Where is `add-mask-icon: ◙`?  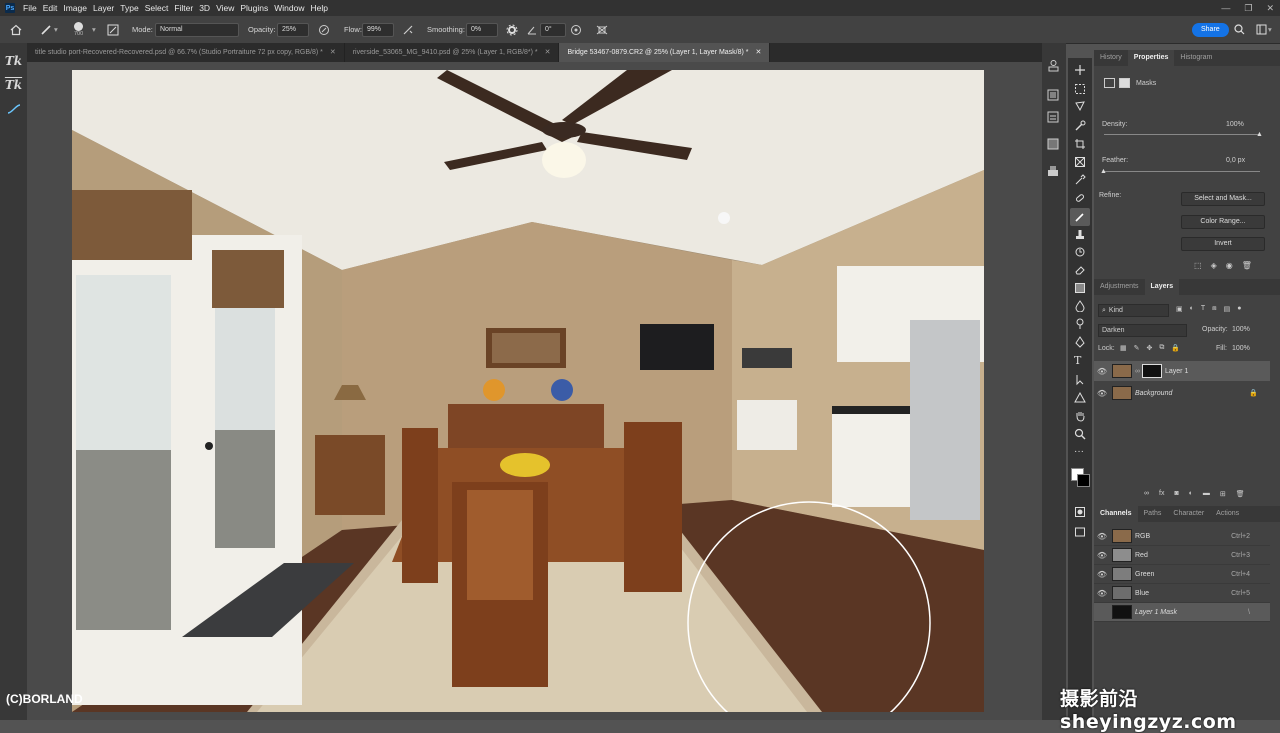
add-mask-icon: ◙ is located at coordinates (1176, 494).